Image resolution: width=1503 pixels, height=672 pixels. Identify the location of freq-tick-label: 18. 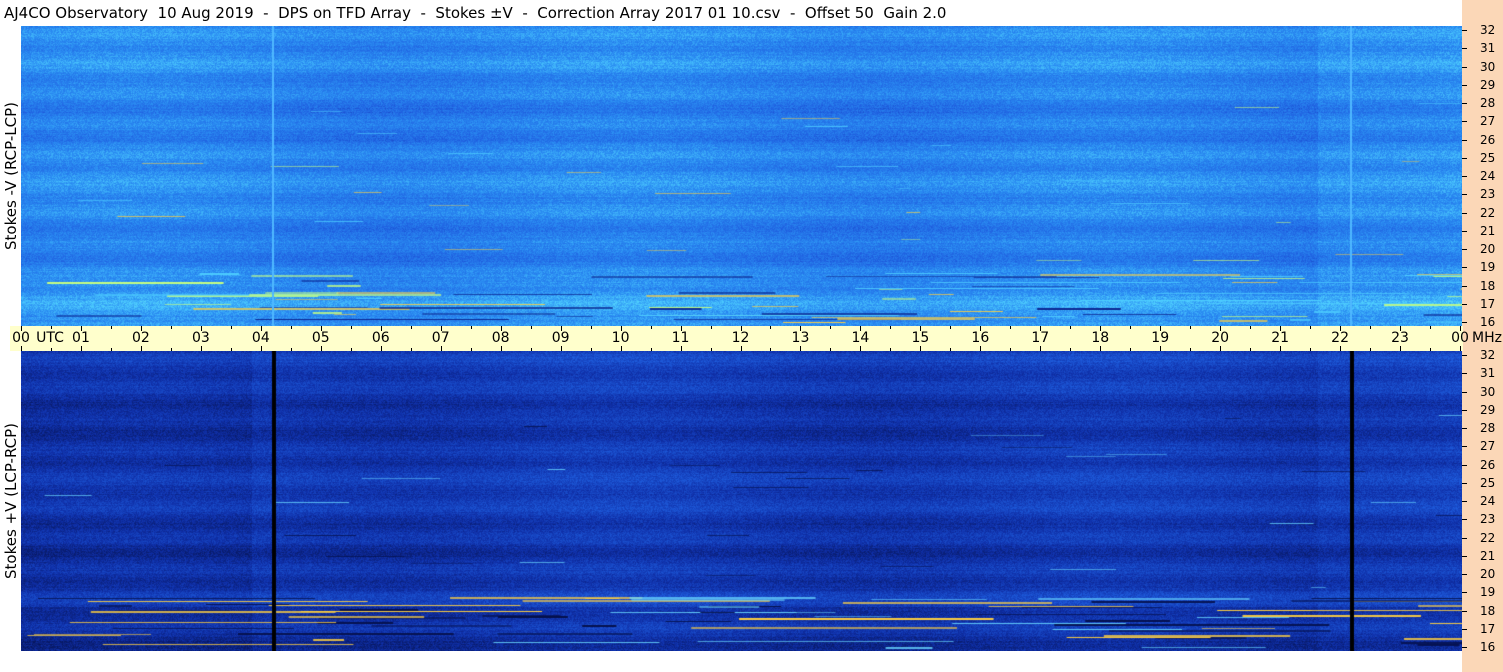
(1488, 610).